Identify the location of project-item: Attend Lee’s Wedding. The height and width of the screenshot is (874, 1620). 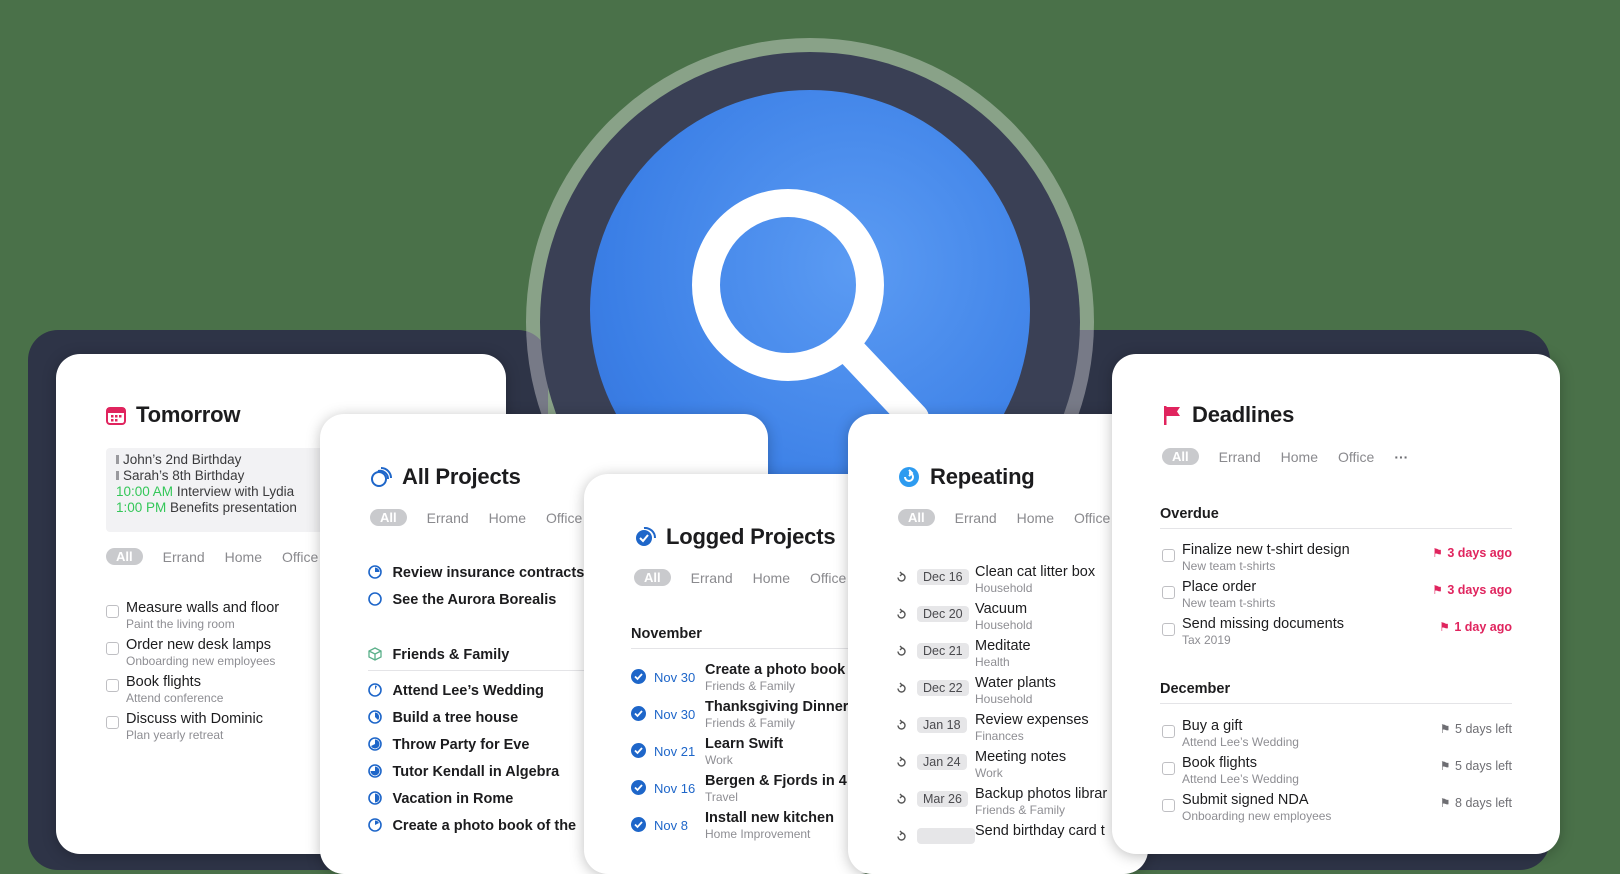
(456, 691).